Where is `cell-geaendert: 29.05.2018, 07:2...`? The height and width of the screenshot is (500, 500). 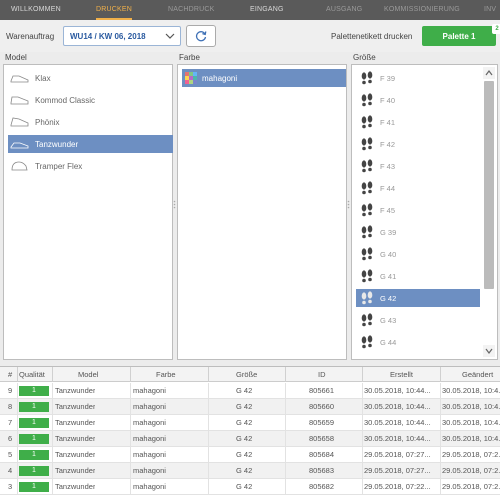 cell-geaendert: 29.05.2018, 07:2... is located at coordinates (471, 454).